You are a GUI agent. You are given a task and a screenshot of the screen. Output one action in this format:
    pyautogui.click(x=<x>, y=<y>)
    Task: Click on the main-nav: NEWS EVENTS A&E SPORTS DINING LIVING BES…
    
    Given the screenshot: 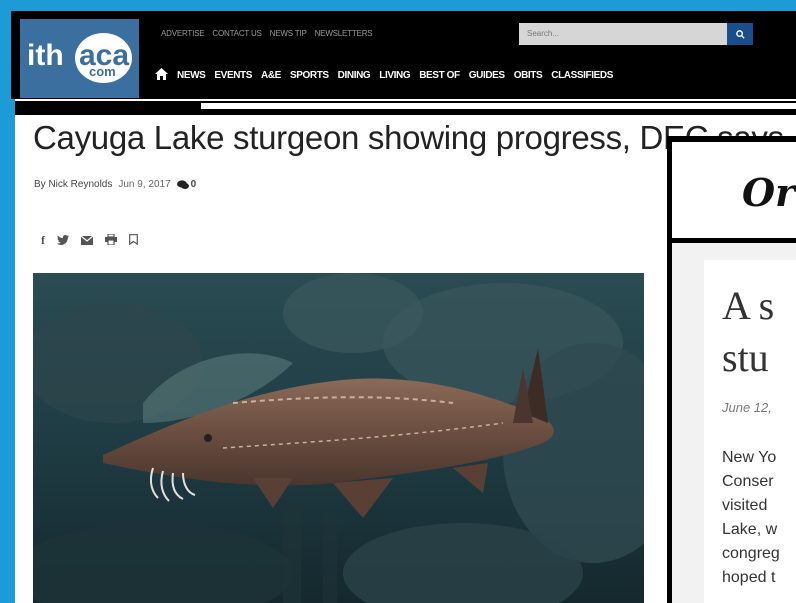 What is the action you would take?
    pyautogui.click(x=384, y=75)
    